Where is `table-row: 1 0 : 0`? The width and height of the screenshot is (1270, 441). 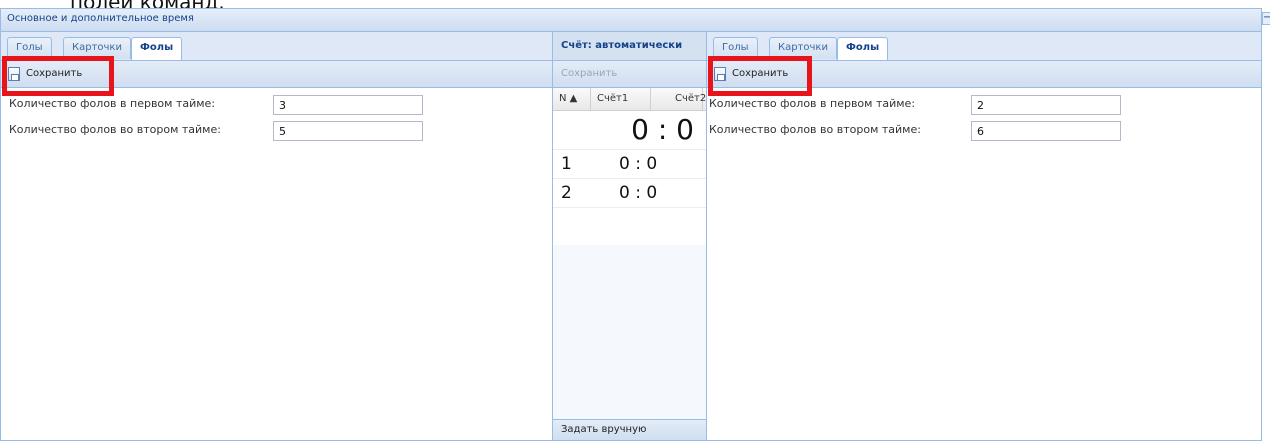
table-row: 1 0 : 0 is located at coordinates (629, 164).